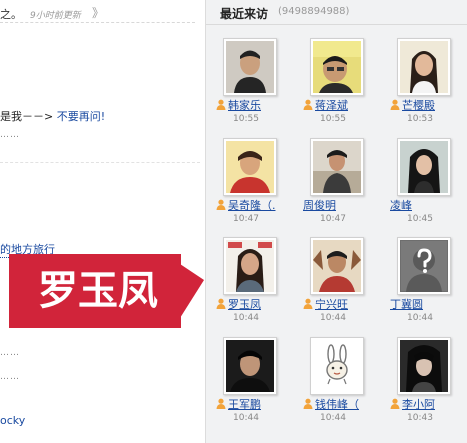 Image resolution: width=467 pixels, height=443 pixels. I want to click on expand-chevron-icon: 》, so click(98, 12).